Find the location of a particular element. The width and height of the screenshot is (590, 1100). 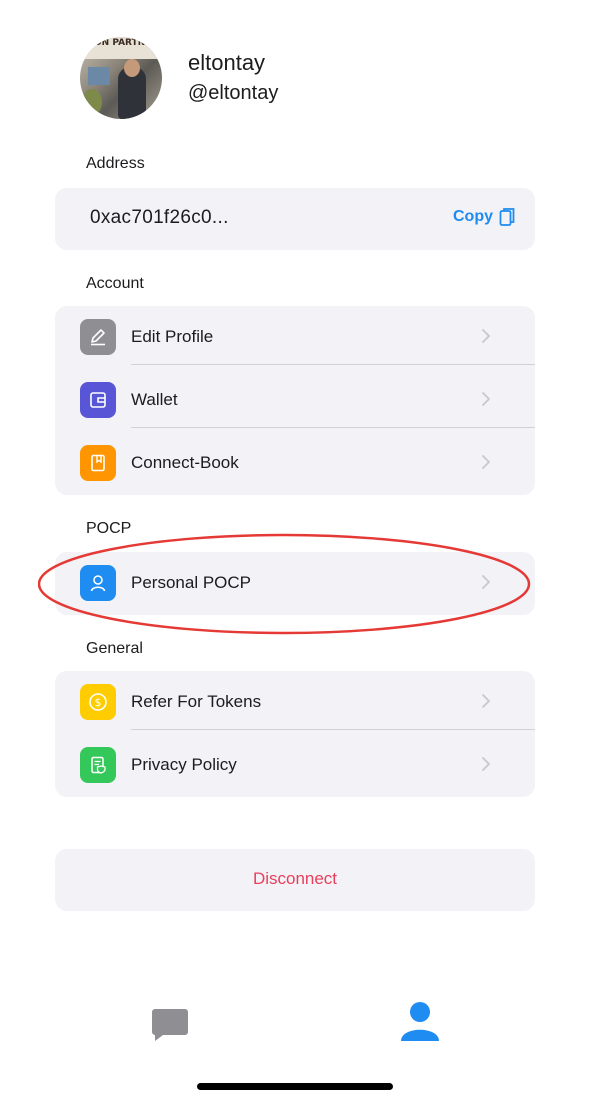

disconnect-label: Disconnect is located at coordinates (295, 878).